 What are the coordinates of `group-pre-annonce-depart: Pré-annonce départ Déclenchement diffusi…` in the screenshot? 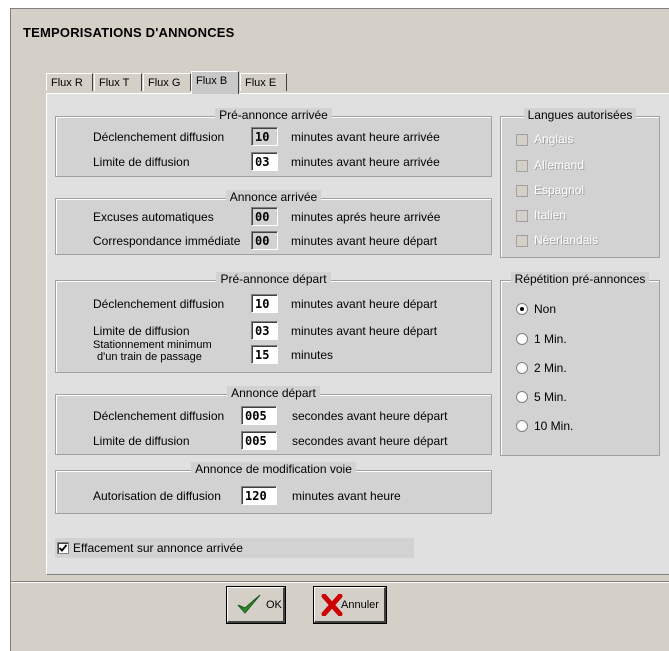 It's located at (273, 322).